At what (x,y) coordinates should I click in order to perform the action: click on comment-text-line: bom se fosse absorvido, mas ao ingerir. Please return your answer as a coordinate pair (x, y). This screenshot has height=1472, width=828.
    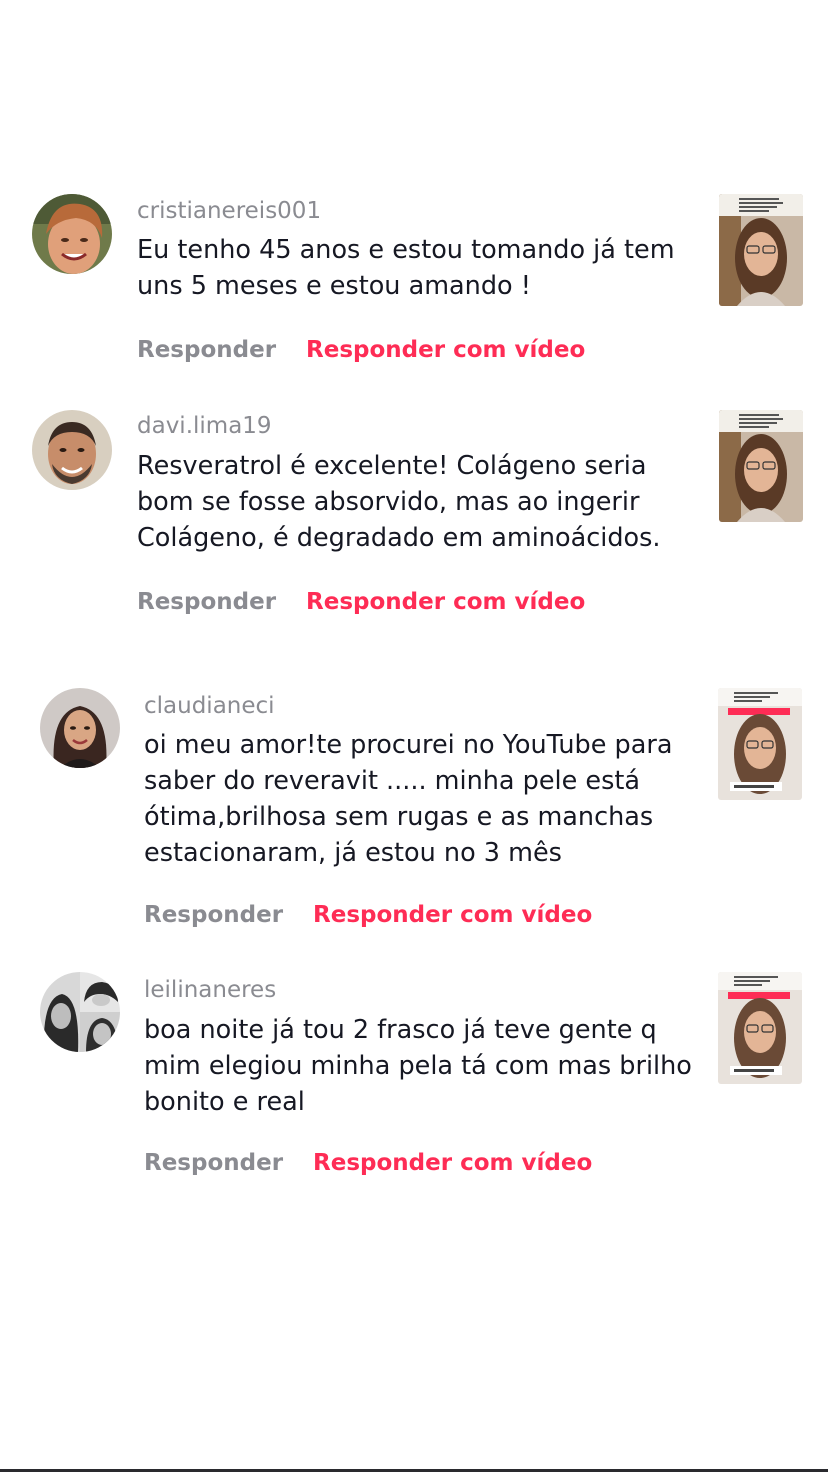
    Looking at the image, I should click on (388, 502).